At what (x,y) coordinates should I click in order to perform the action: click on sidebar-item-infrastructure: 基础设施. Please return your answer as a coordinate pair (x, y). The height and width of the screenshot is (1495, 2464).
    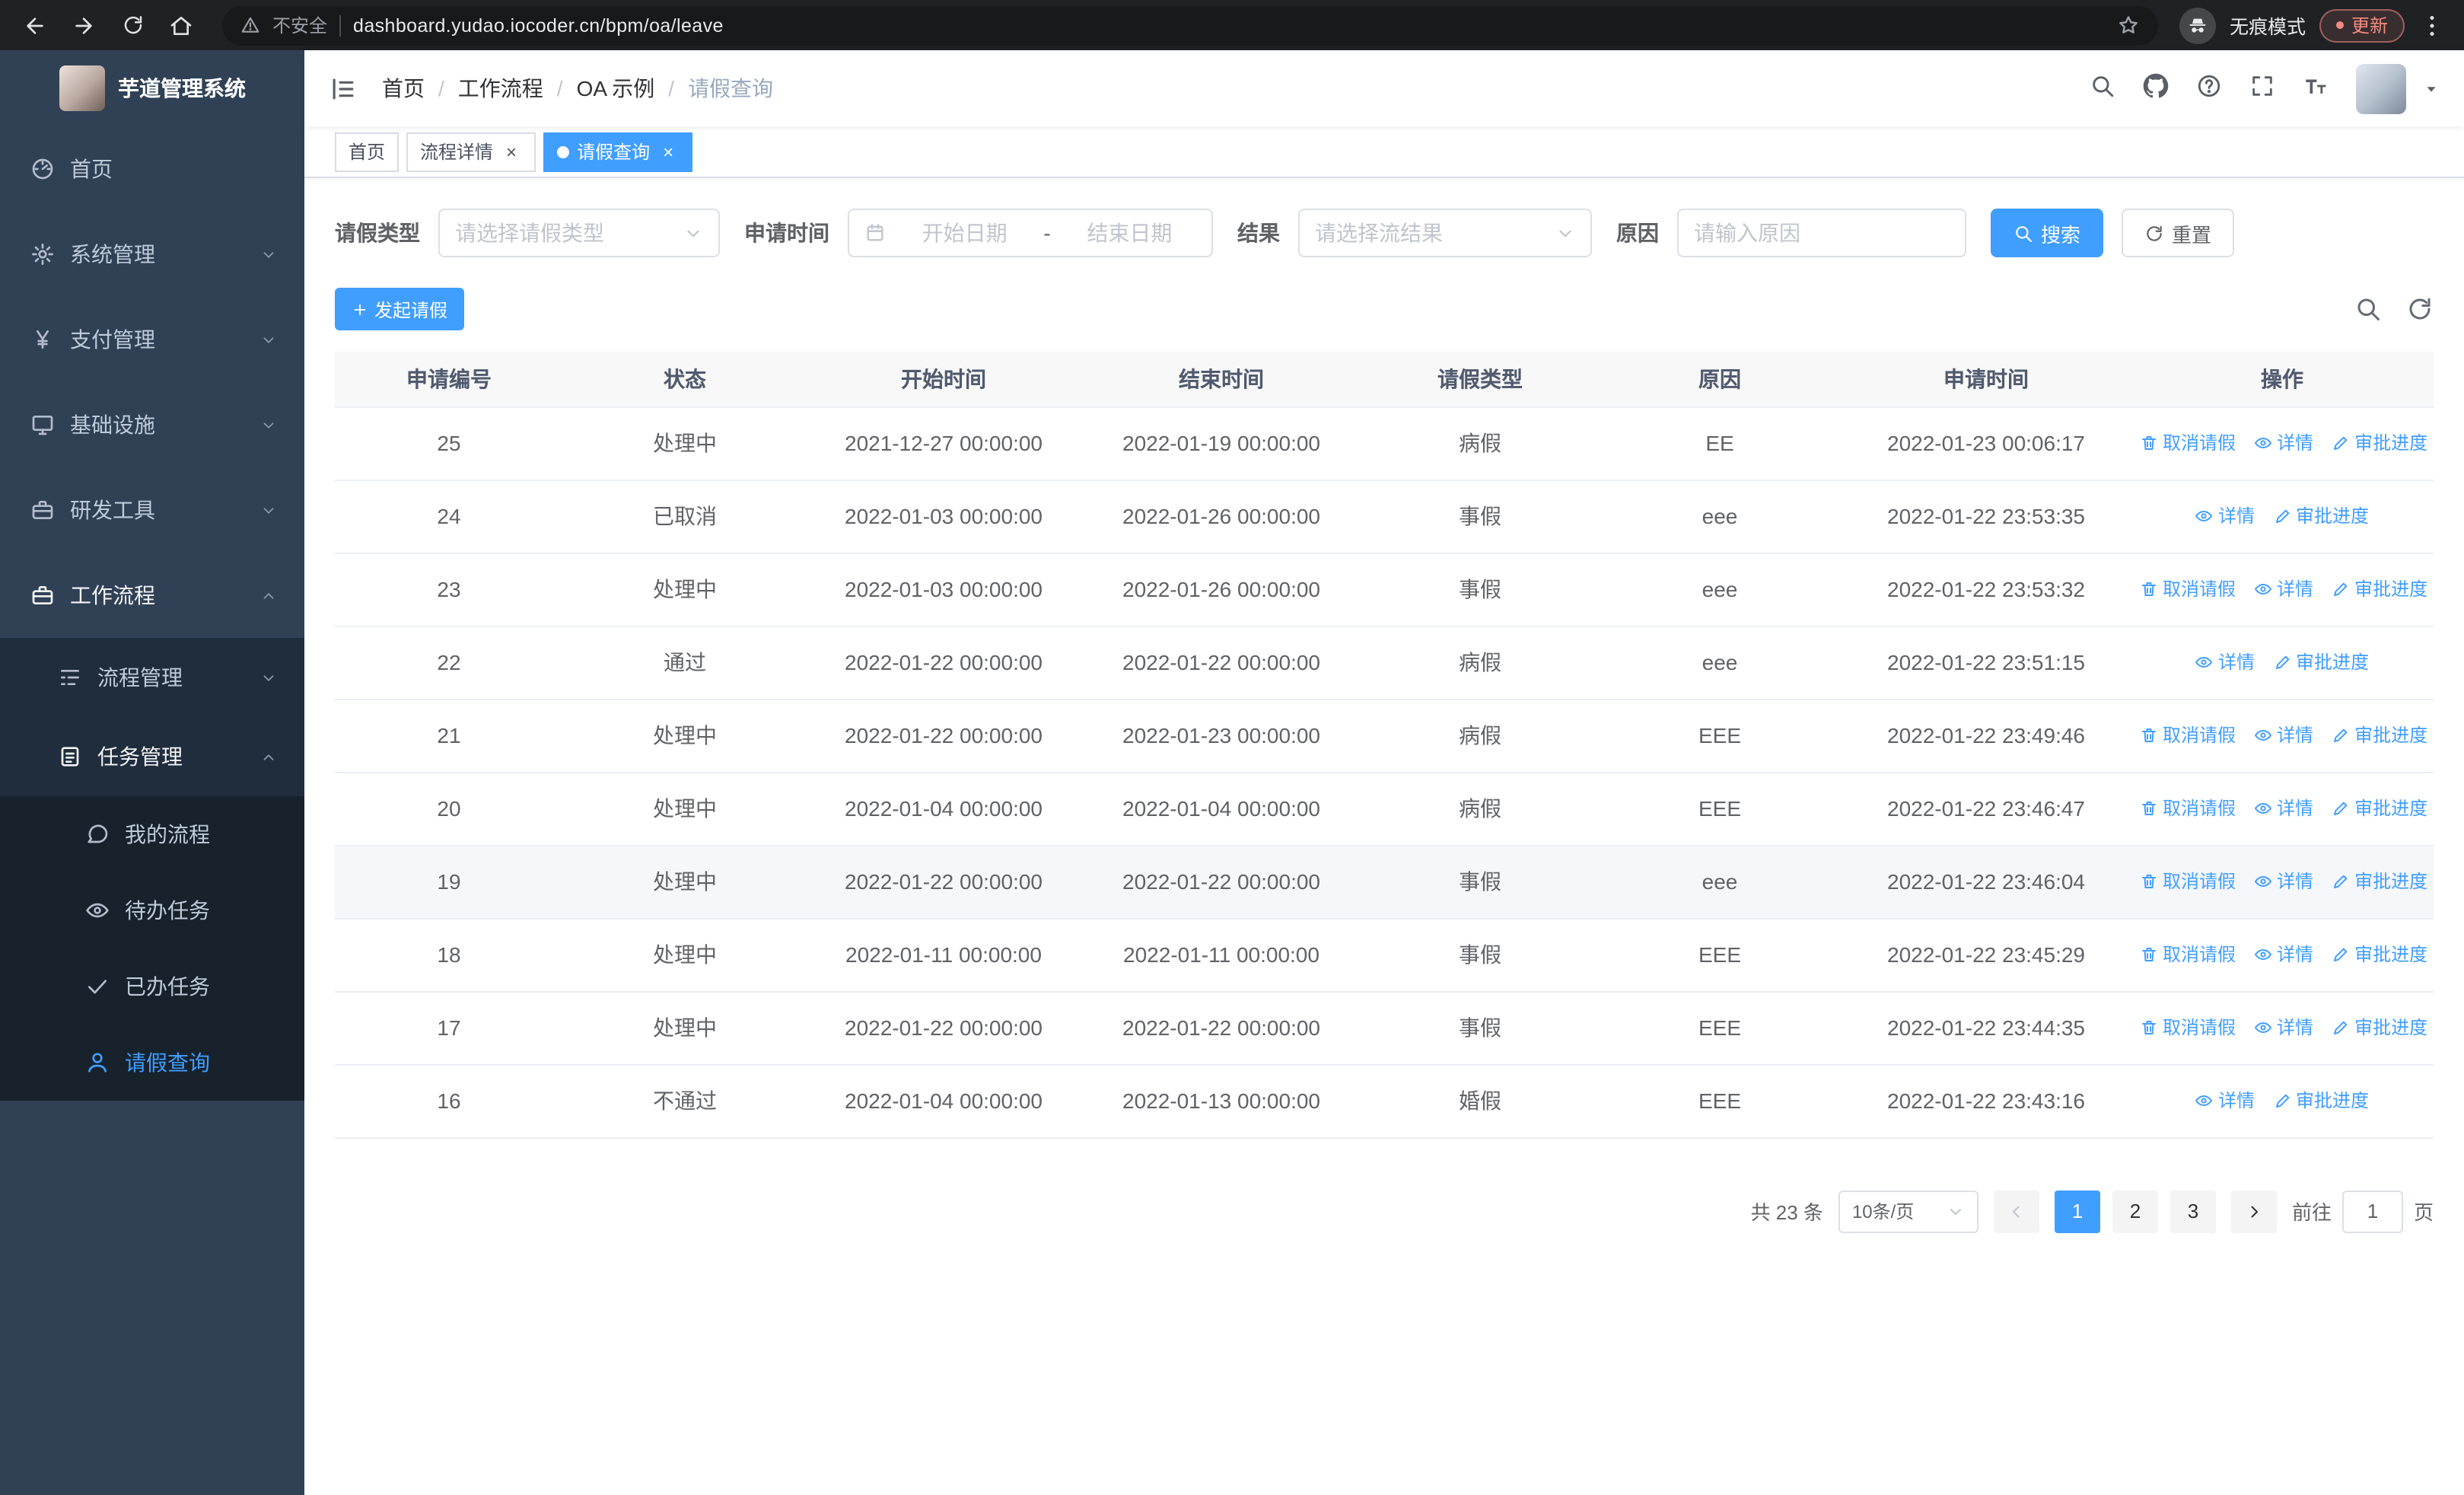
    Looking at the image, I should click on (152, 425).